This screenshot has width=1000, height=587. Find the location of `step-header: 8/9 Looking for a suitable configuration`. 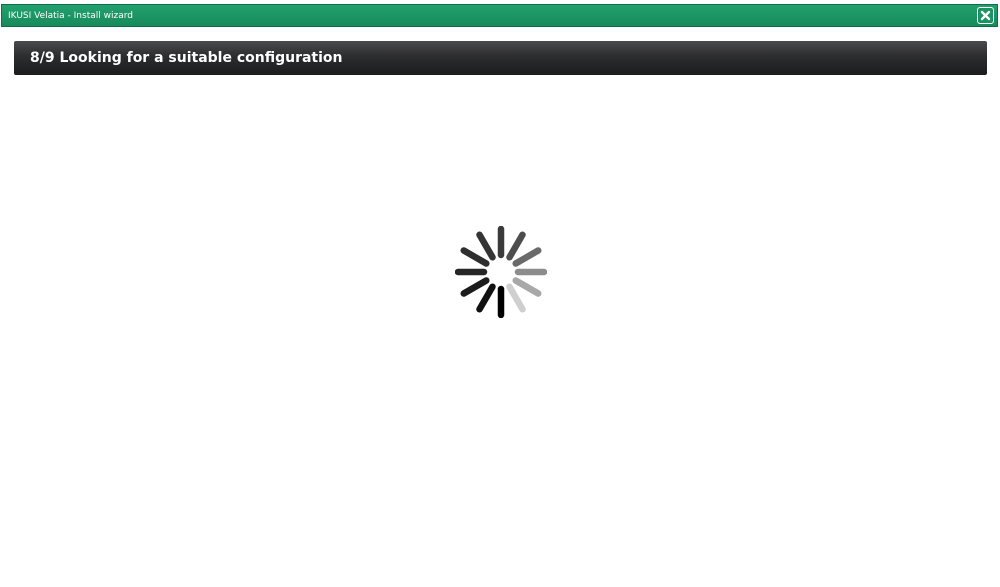

step-header: 8/9 Looking for a suitable configuration is located at coordinates (500, 58).